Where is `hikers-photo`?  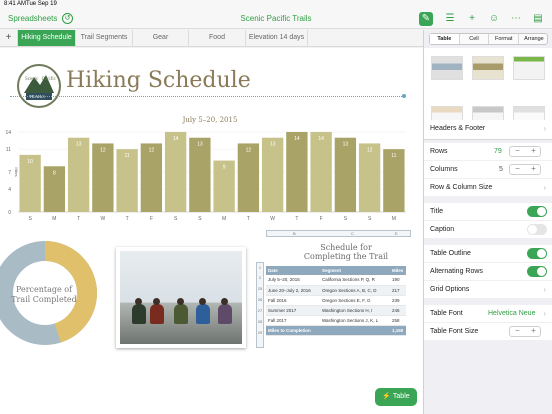
hikers-photo is located at coordinates (181, 297).